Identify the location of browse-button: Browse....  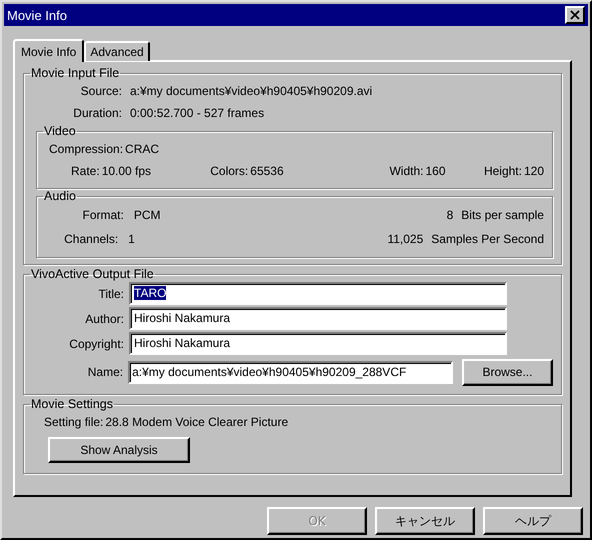
(507, 372).